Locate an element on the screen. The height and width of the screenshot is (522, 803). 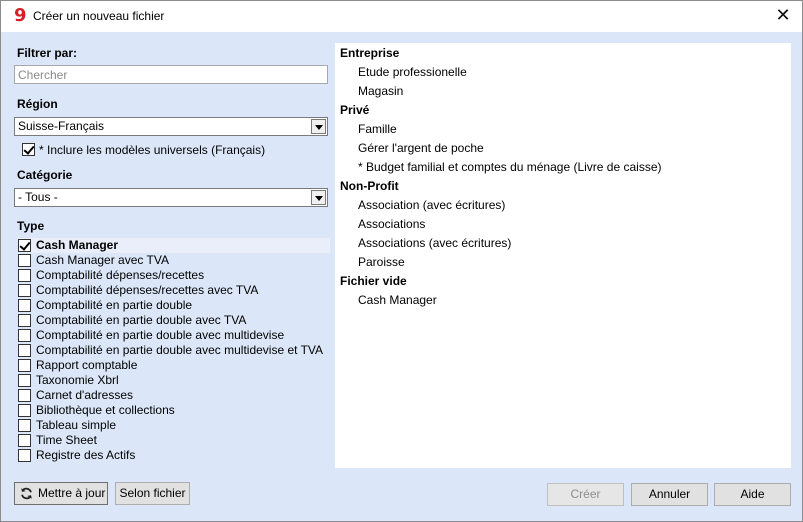
by-file-button: Selon fichier is located at coordinates (152, 493).